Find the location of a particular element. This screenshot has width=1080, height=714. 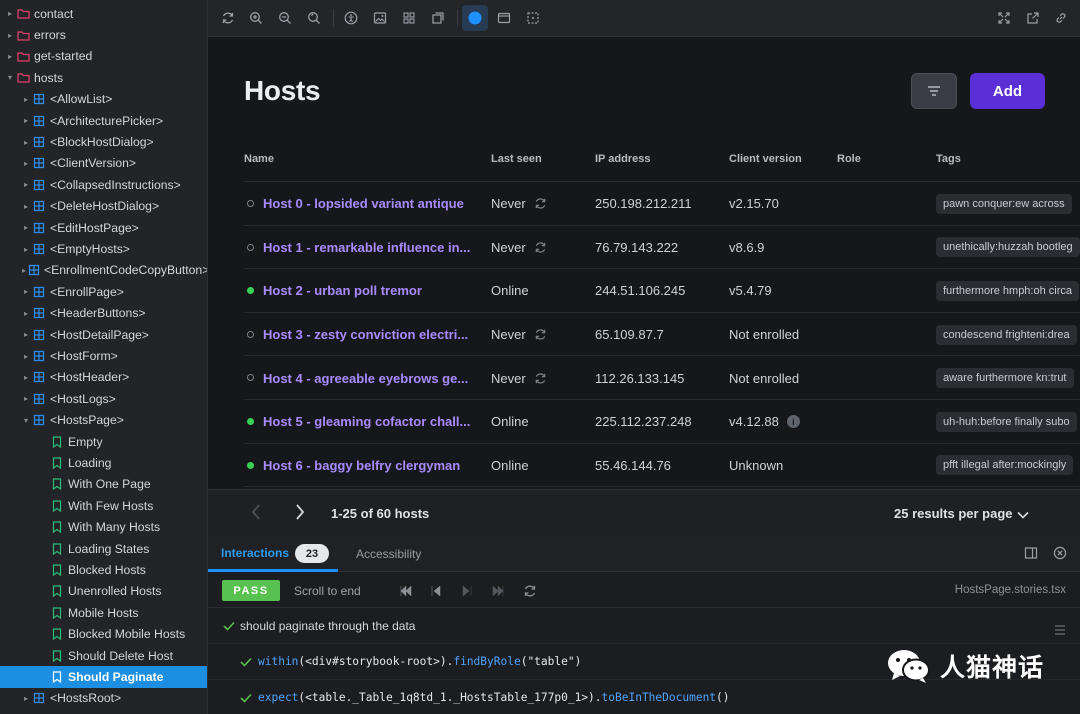

step-args2: ("table") is located at coordinates (551, 661).